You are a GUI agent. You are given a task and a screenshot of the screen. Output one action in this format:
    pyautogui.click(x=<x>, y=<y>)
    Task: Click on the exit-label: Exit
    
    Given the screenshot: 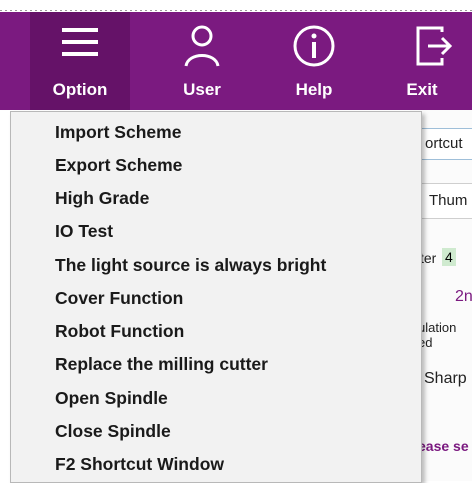 What is the action you would take?
    pyautogui.click(x=422, y=89)
    